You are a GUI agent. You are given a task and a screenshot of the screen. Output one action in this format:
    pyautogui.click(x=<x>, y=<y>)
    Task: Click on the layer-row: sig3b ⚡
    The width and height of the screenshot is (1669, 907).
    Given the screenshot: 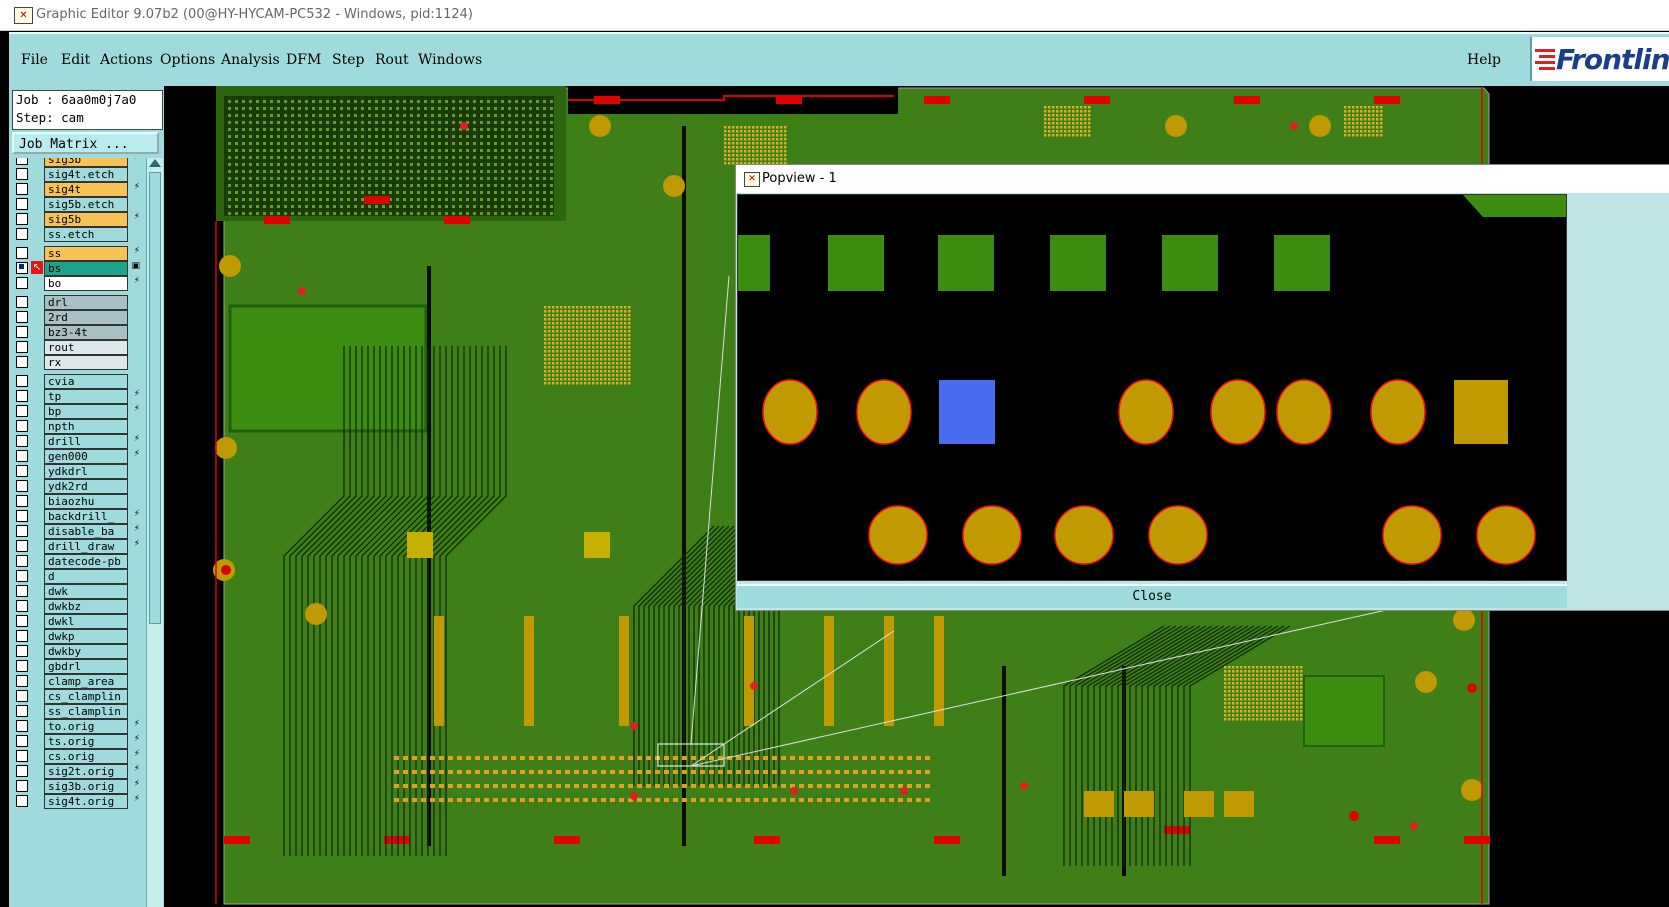 What is the action you would take?
    pyautogui.click(x=77, y=162)
    